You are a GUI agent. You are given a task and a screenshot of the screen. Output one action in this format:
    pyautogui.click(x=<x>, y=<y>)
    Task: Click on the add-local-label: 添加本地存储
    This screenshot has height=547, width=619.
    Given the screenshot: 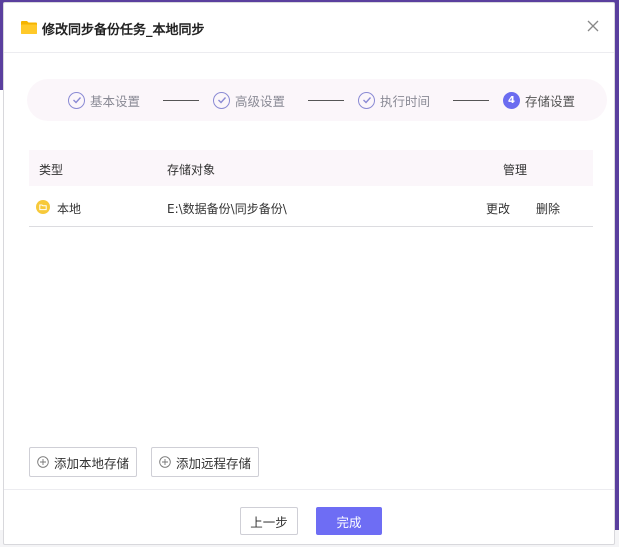 What is the action you would take?
    pyautogui.click(x=92, y=463)
    